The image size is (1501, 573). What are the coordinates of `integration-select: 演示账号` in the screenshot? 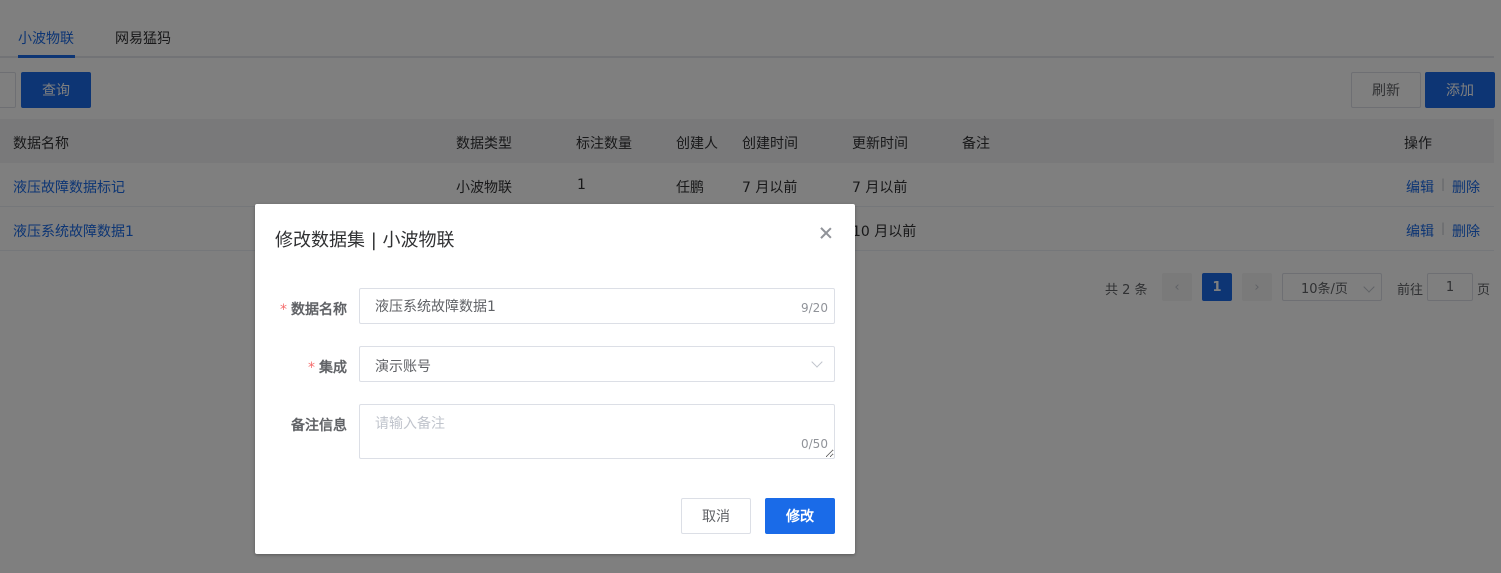 It's located at (597, 364).